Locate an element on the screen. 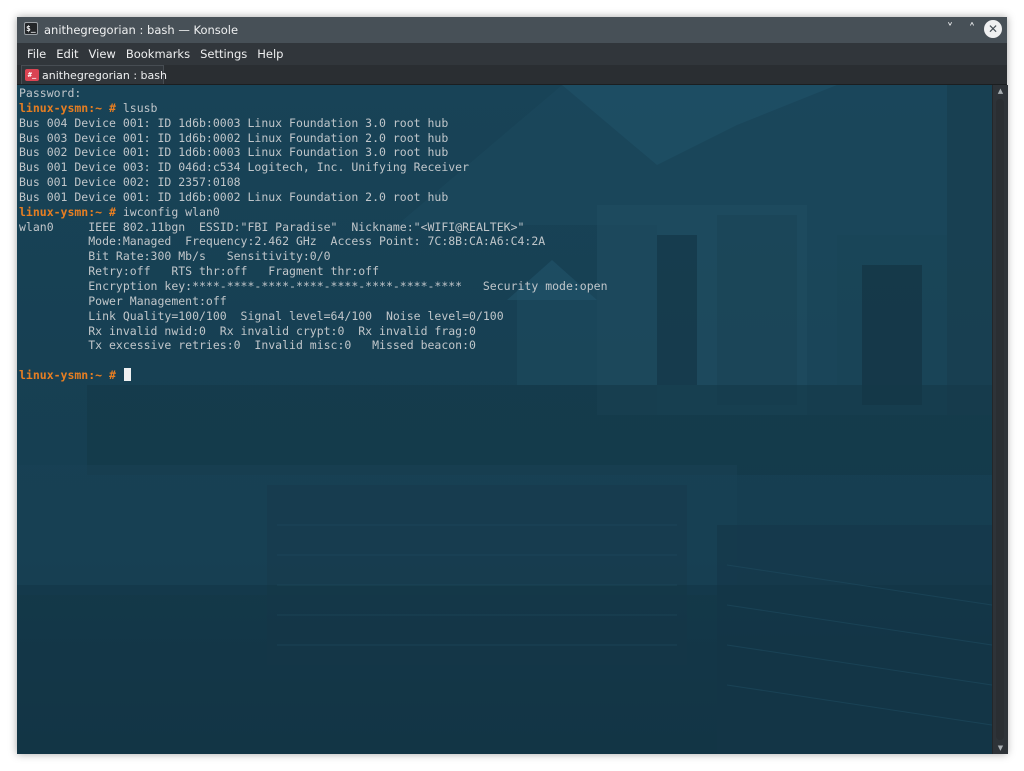 The image size is (1024, 771). menu-view: View is located at coordinates (102, 54).